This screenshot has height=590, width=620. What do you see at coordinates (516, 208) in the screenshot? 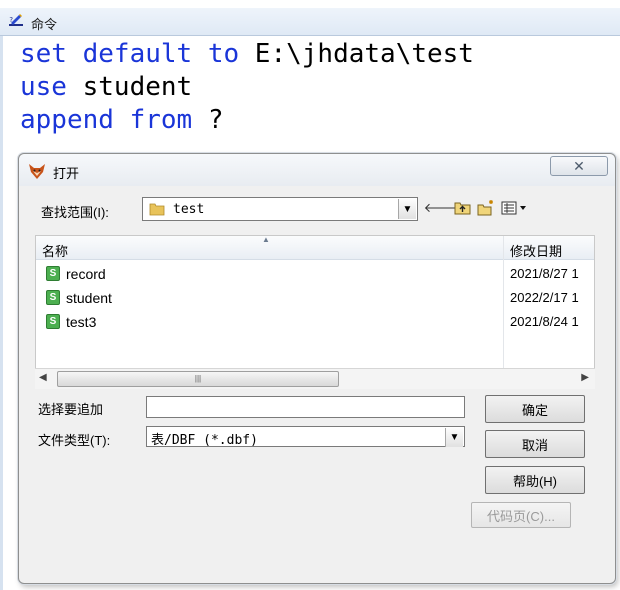
I see `view-menu-icon` at bounding box center [516, 208].